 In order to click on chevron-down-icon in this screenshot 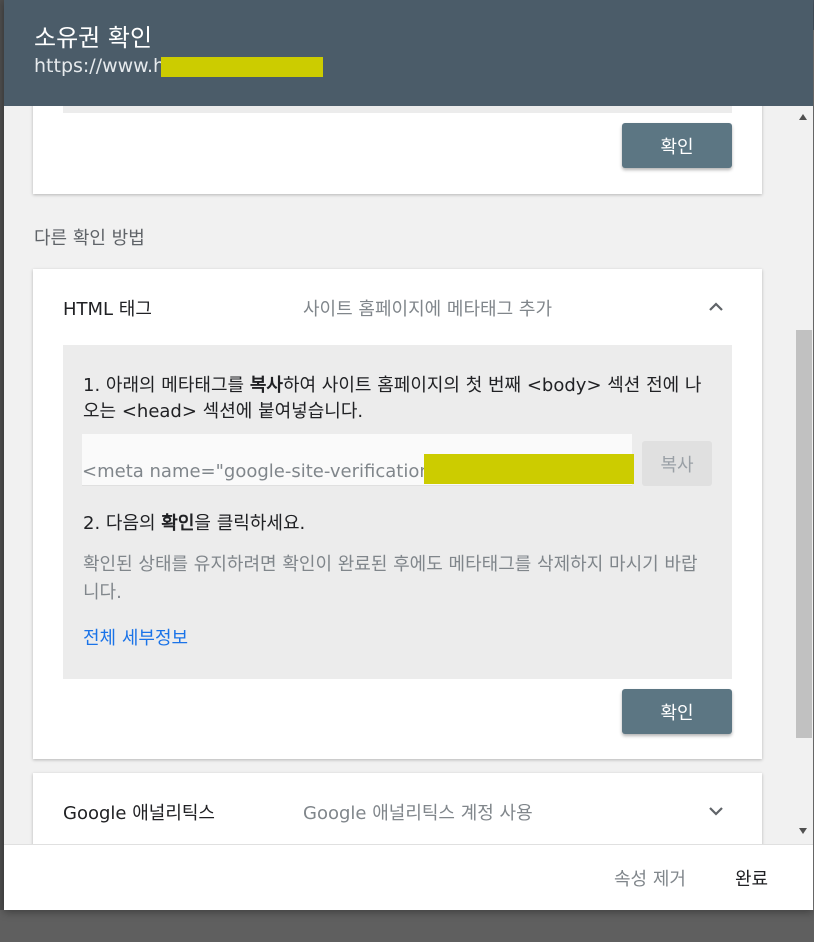, I will do `click(716, 811)`.